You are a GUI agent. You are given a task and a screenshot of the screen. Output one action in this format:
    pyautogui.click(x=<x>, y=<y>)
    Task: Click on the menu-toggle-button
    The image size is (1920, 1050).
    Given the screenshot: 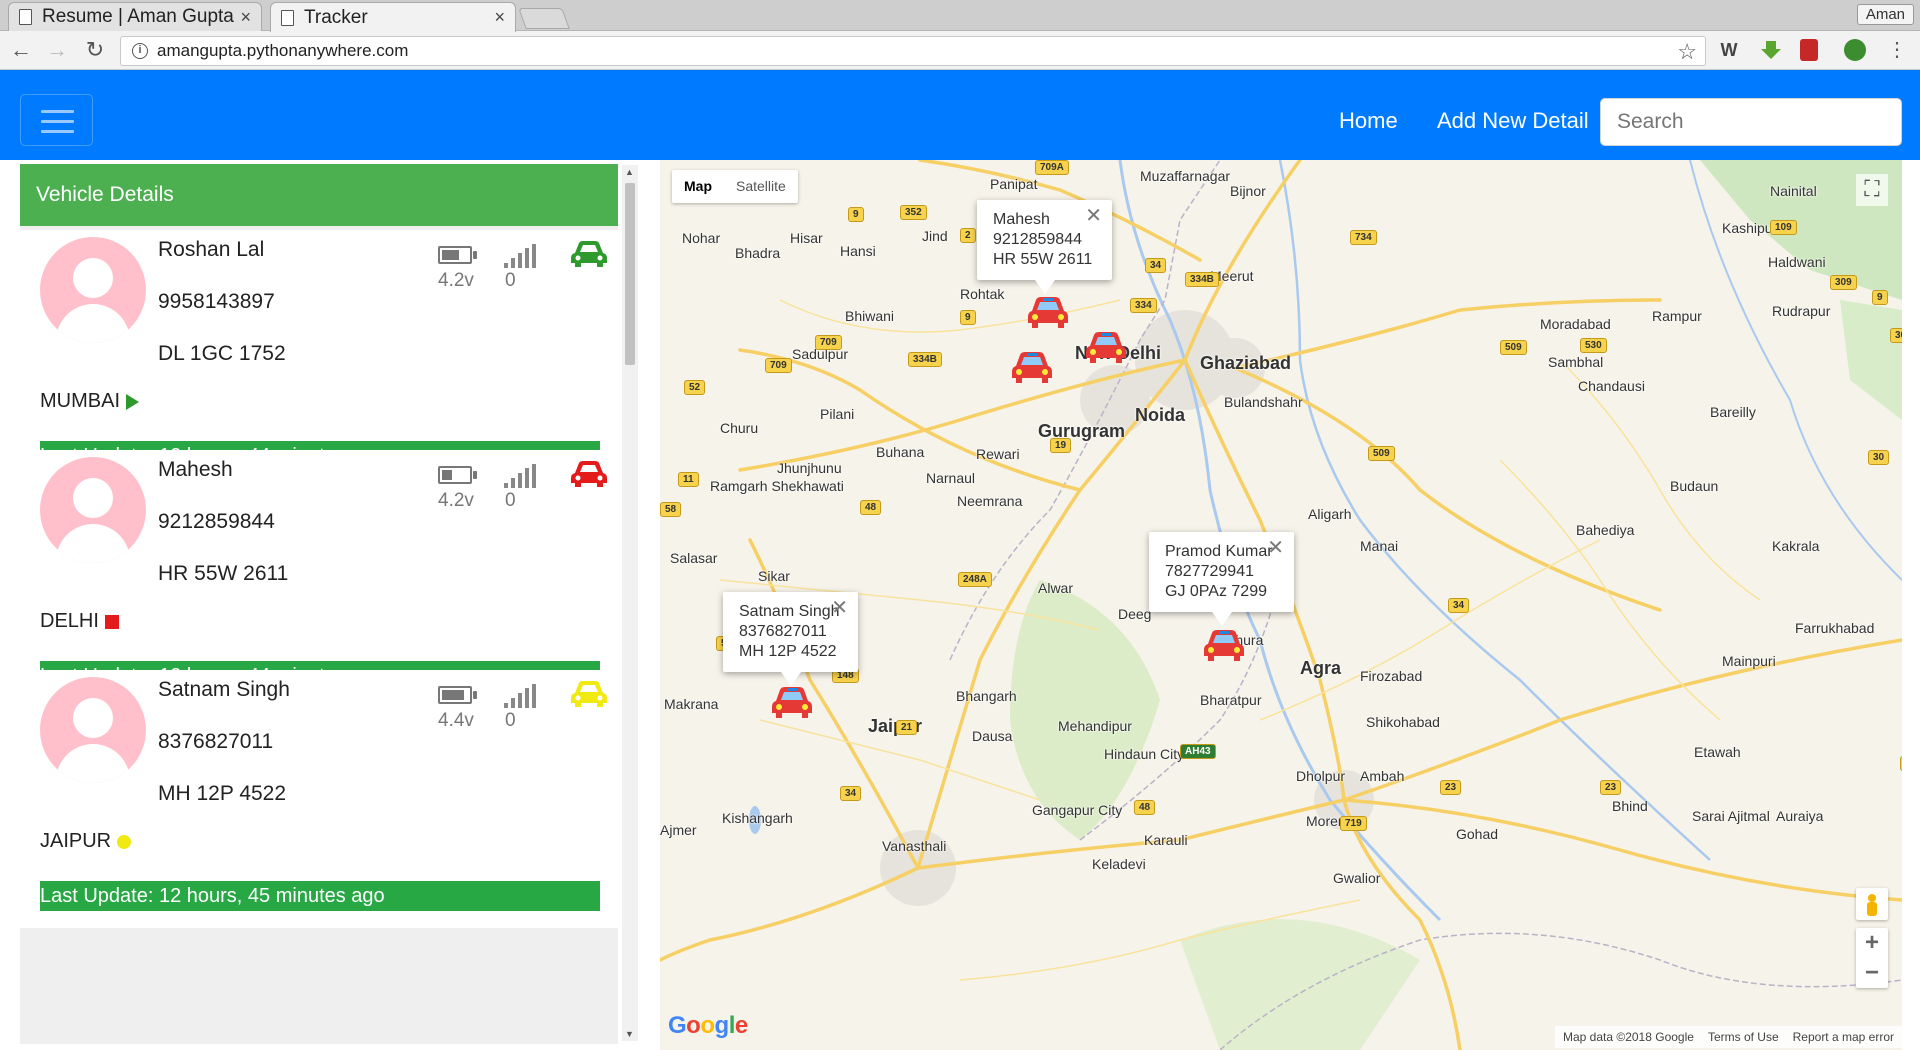 What is the action you would take?
    pyautogui.click(x=56, y=120)
    